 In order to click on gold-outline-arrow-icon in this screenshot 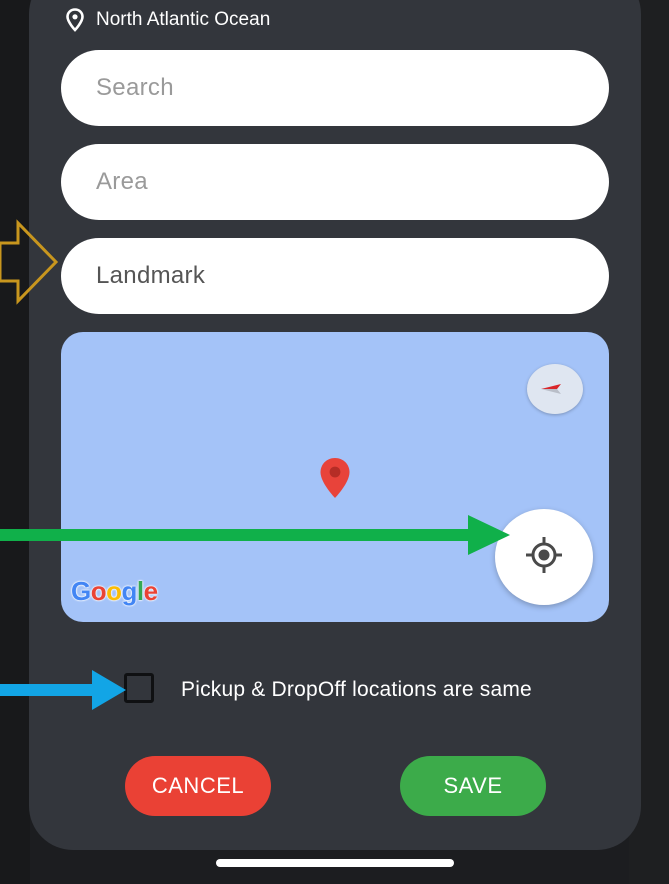, I will do `click(29, 262)`.